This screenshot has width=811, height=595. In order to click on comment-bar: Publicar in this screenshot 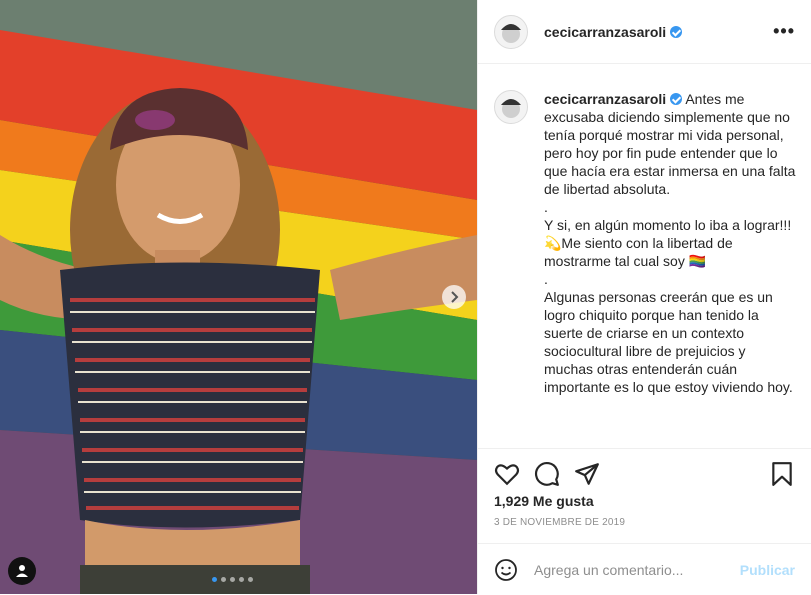, I will do `click(644, 569)`.